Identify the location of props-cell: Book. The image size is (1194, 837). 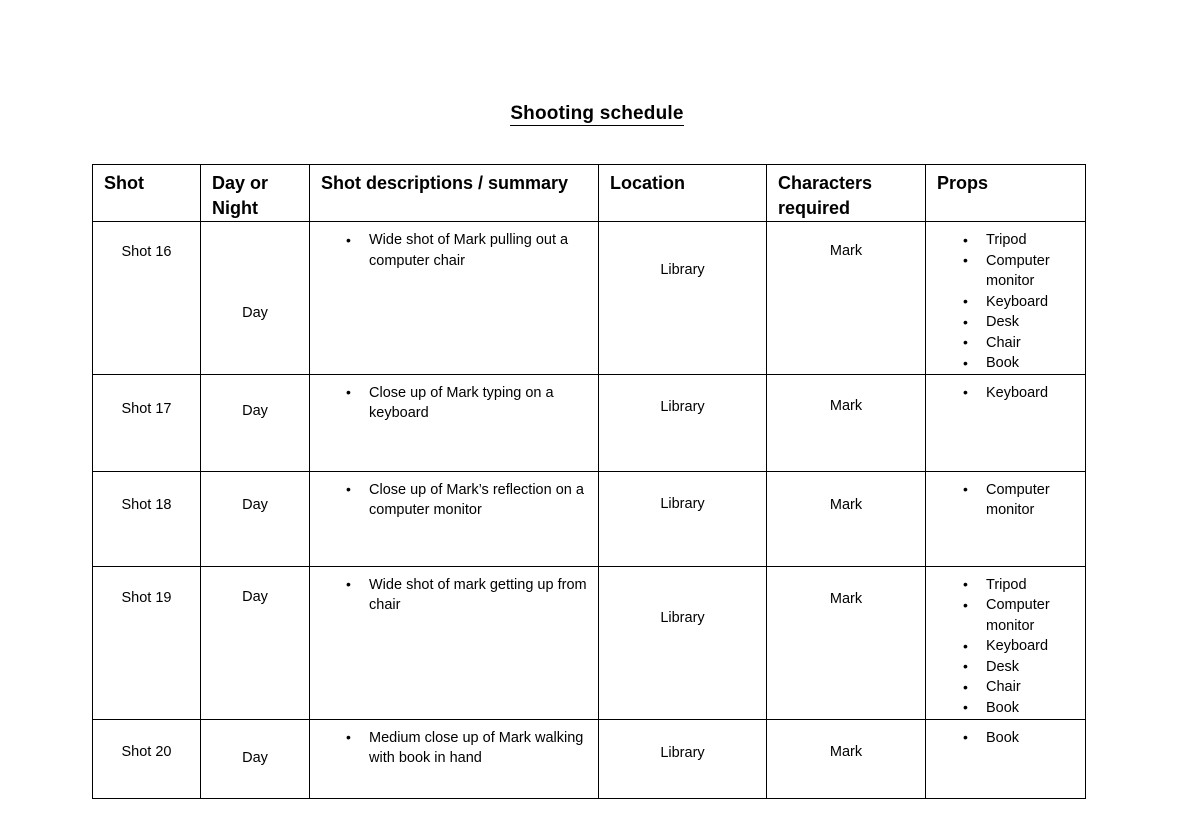
(1005, 758).